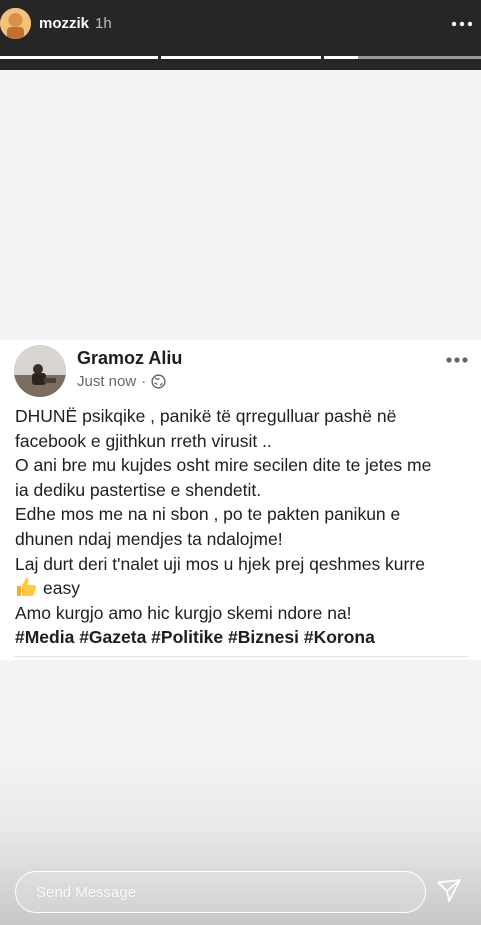  What do you see at coordinates (143, 440) in the screenshot?
I see `post-line: facebook e gjithkun rreth virusit ..` at bounding box center [143, 440].